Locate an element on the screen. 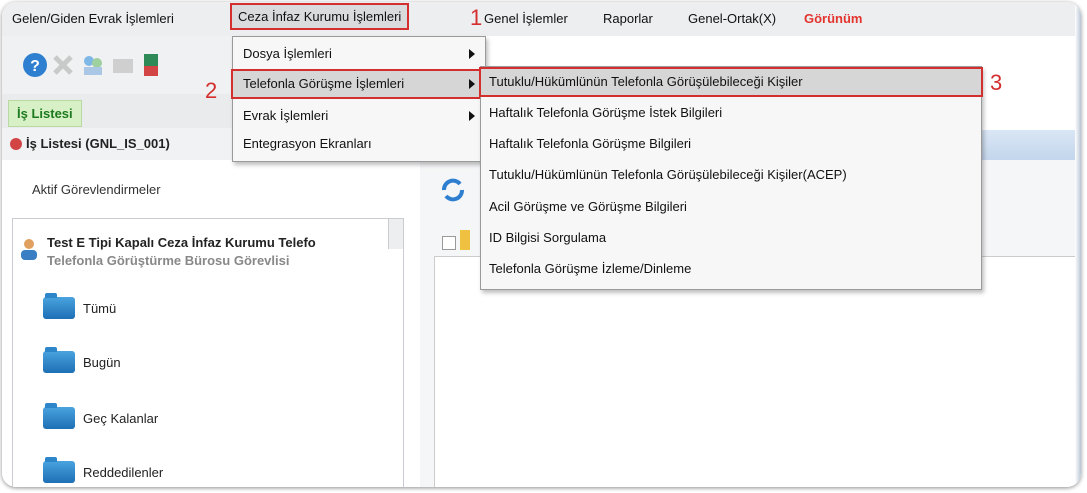 The height and width of the screenshot is (493, 1087). select-all-checkbox is located at coordinates (449, 243).